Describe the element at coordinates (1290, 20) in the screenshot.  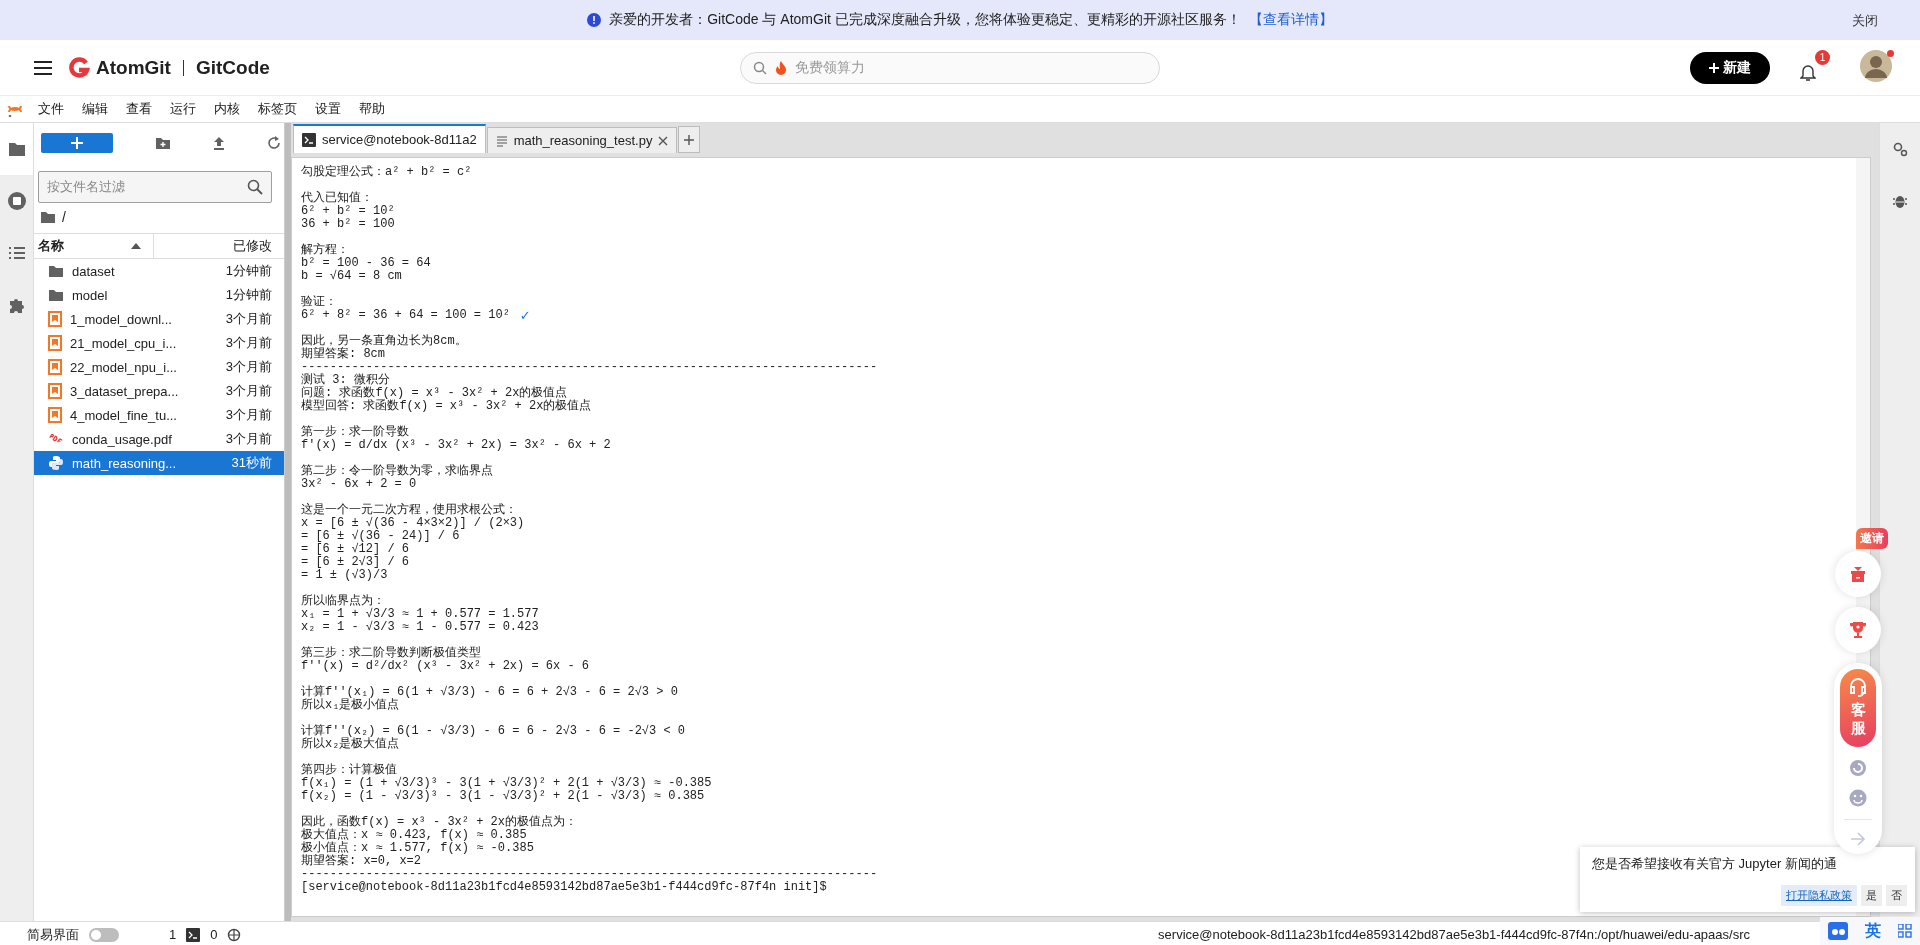
I see `details-link: 【查看详情】` at that location.